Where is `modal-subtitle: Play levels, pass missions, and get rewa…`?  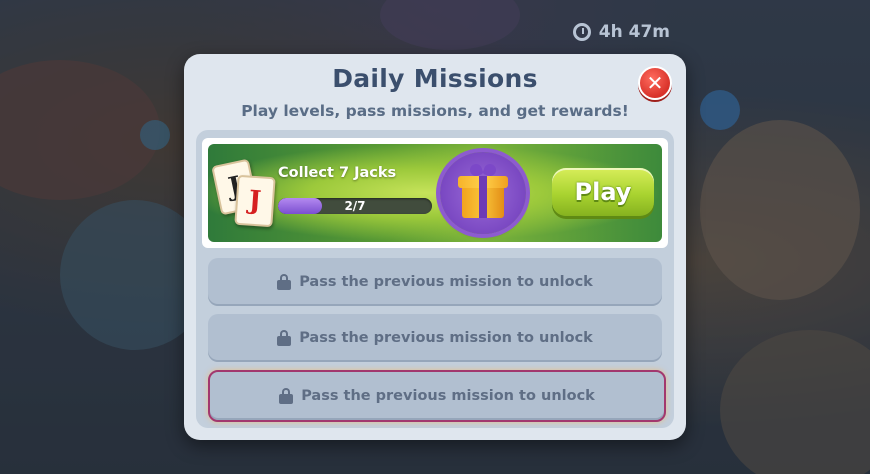
modal-subtitle: Play levels, pass missions, and get rewa… is located at coordinates (435, 111).